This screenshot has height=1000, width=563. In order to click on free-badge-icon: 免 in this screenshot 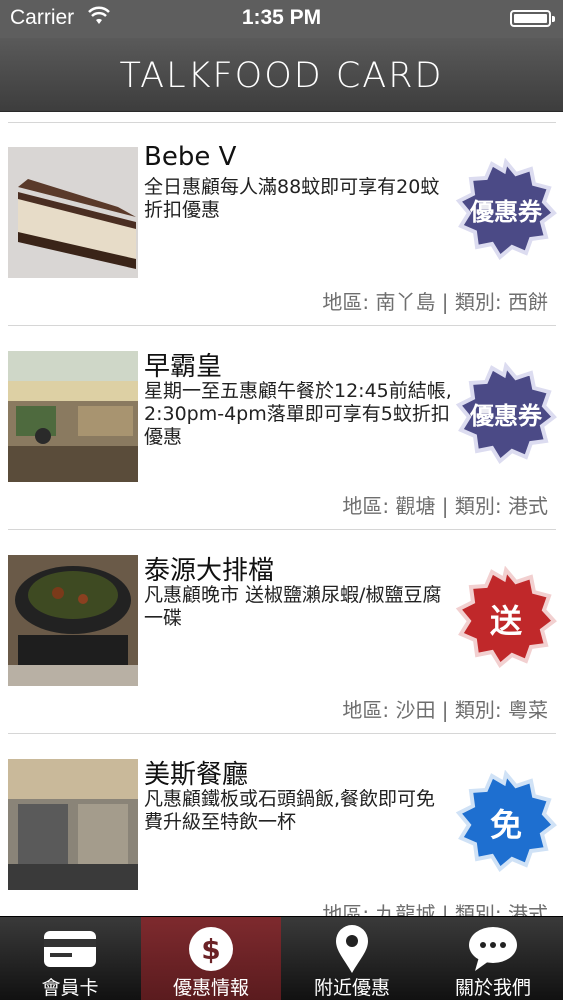, I will do `click(506, 821)`.